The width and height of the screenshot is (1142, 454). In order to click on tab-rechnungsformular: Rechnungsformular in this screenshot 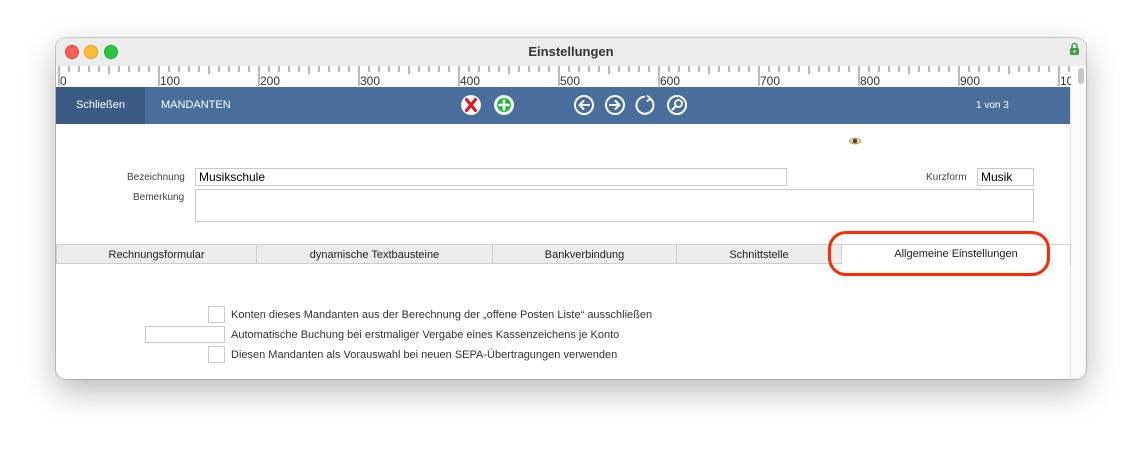, I will do `click(156, 254)`.